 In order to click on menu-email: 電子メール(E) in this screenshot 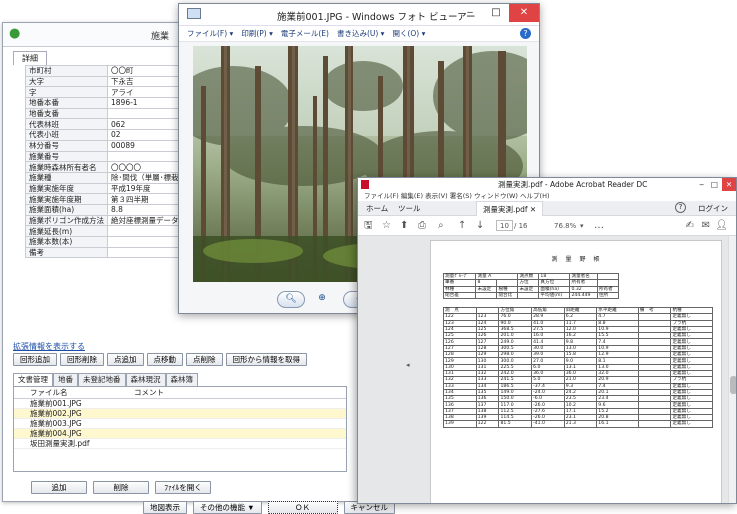, I will do `click(305, 33)`.